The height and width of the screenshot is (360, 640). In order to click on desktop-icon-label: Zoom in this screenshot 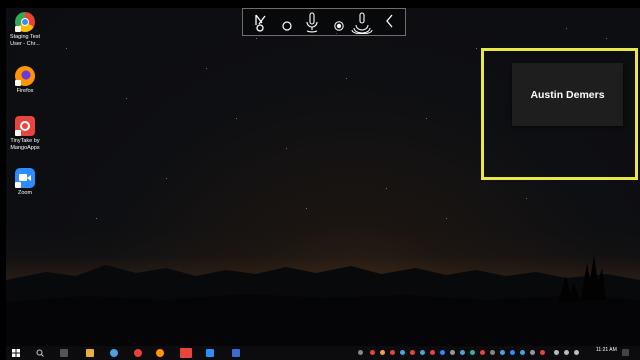, I will do `click(25, 193)`.